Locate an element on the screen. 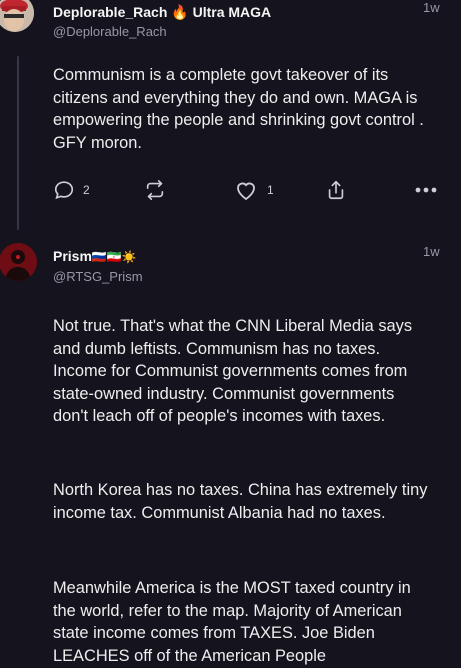 The width and height of the screenshot is (461, 668). more-options-button is located at coordinates (426, 190).